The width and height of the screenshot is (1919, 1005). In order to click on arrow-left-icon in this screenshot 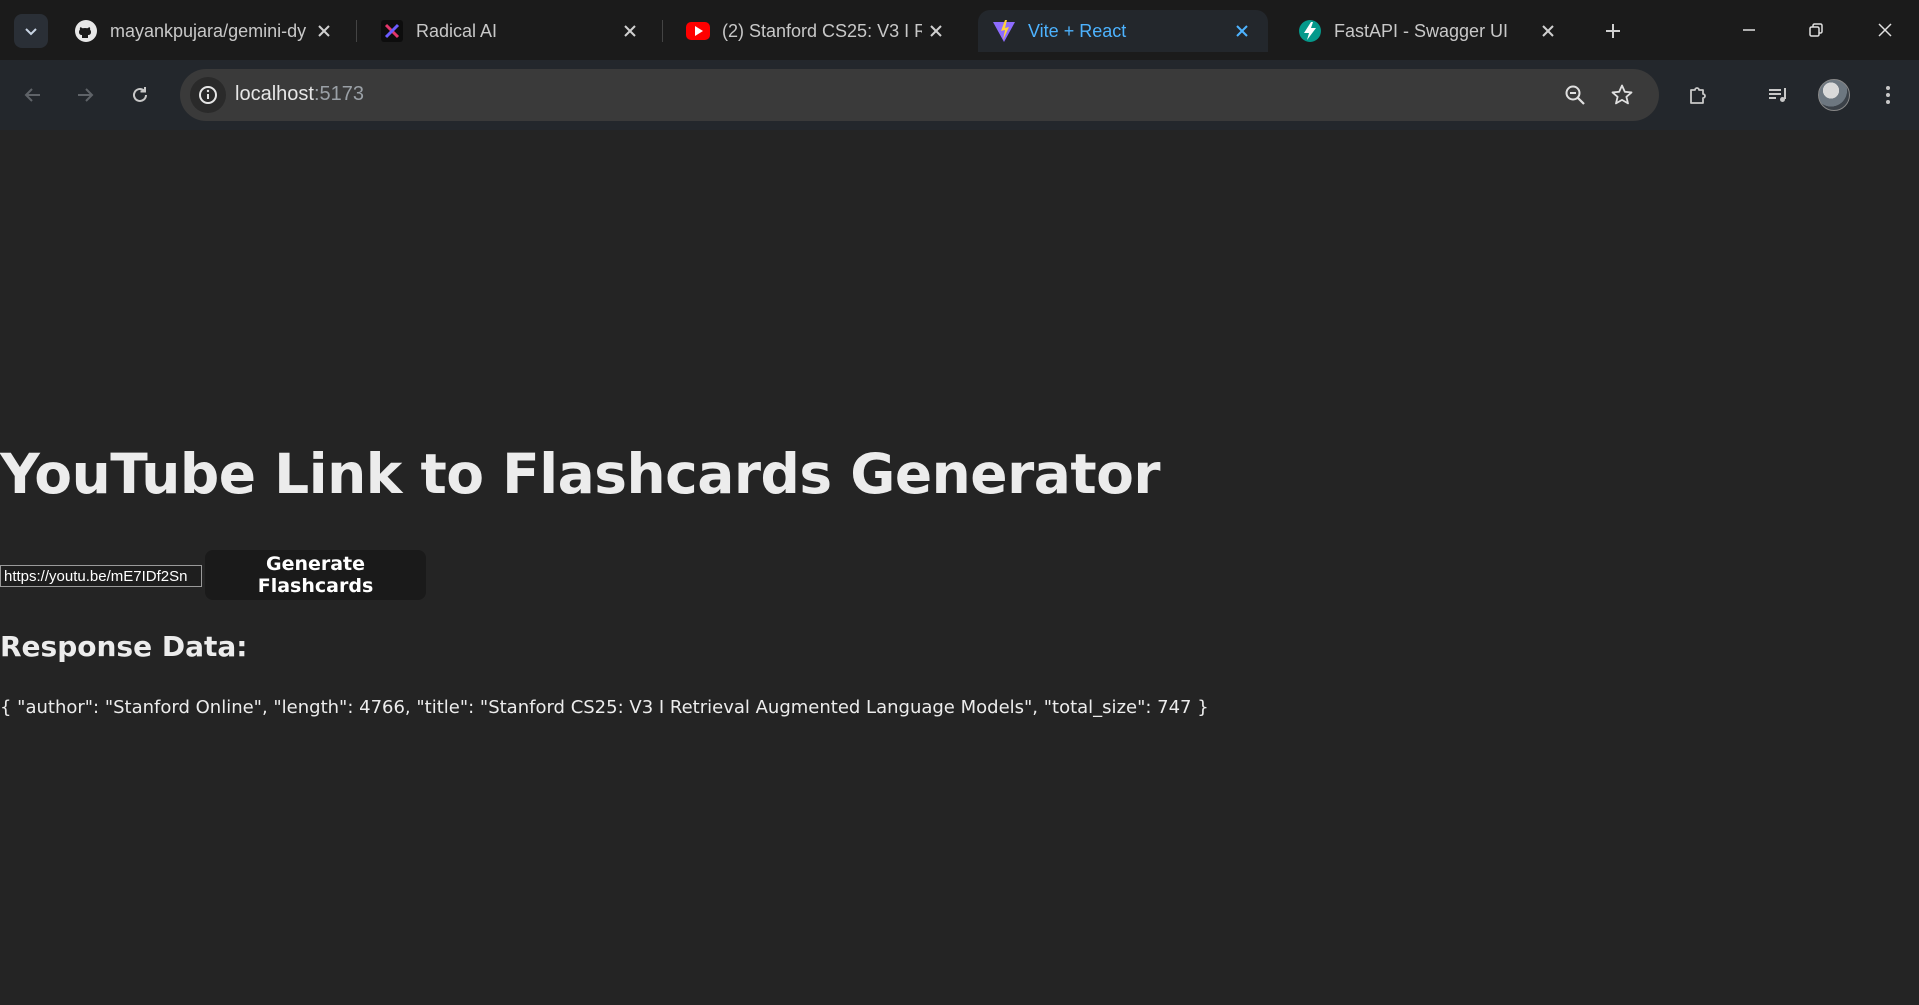, I will do `click(32, 95)`.